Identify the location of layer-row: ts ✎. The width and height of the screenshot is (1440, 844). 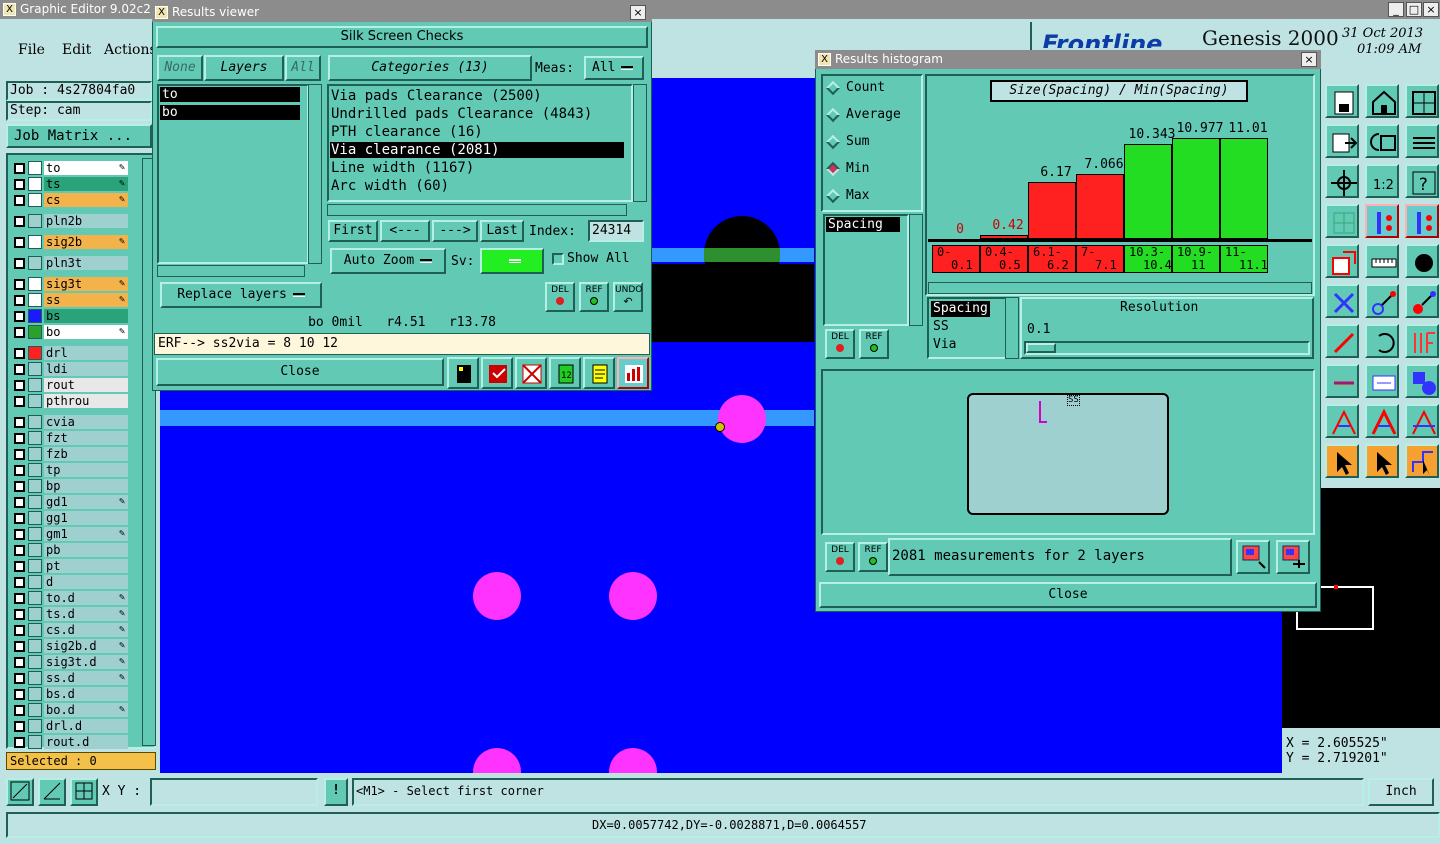
(70, 184).